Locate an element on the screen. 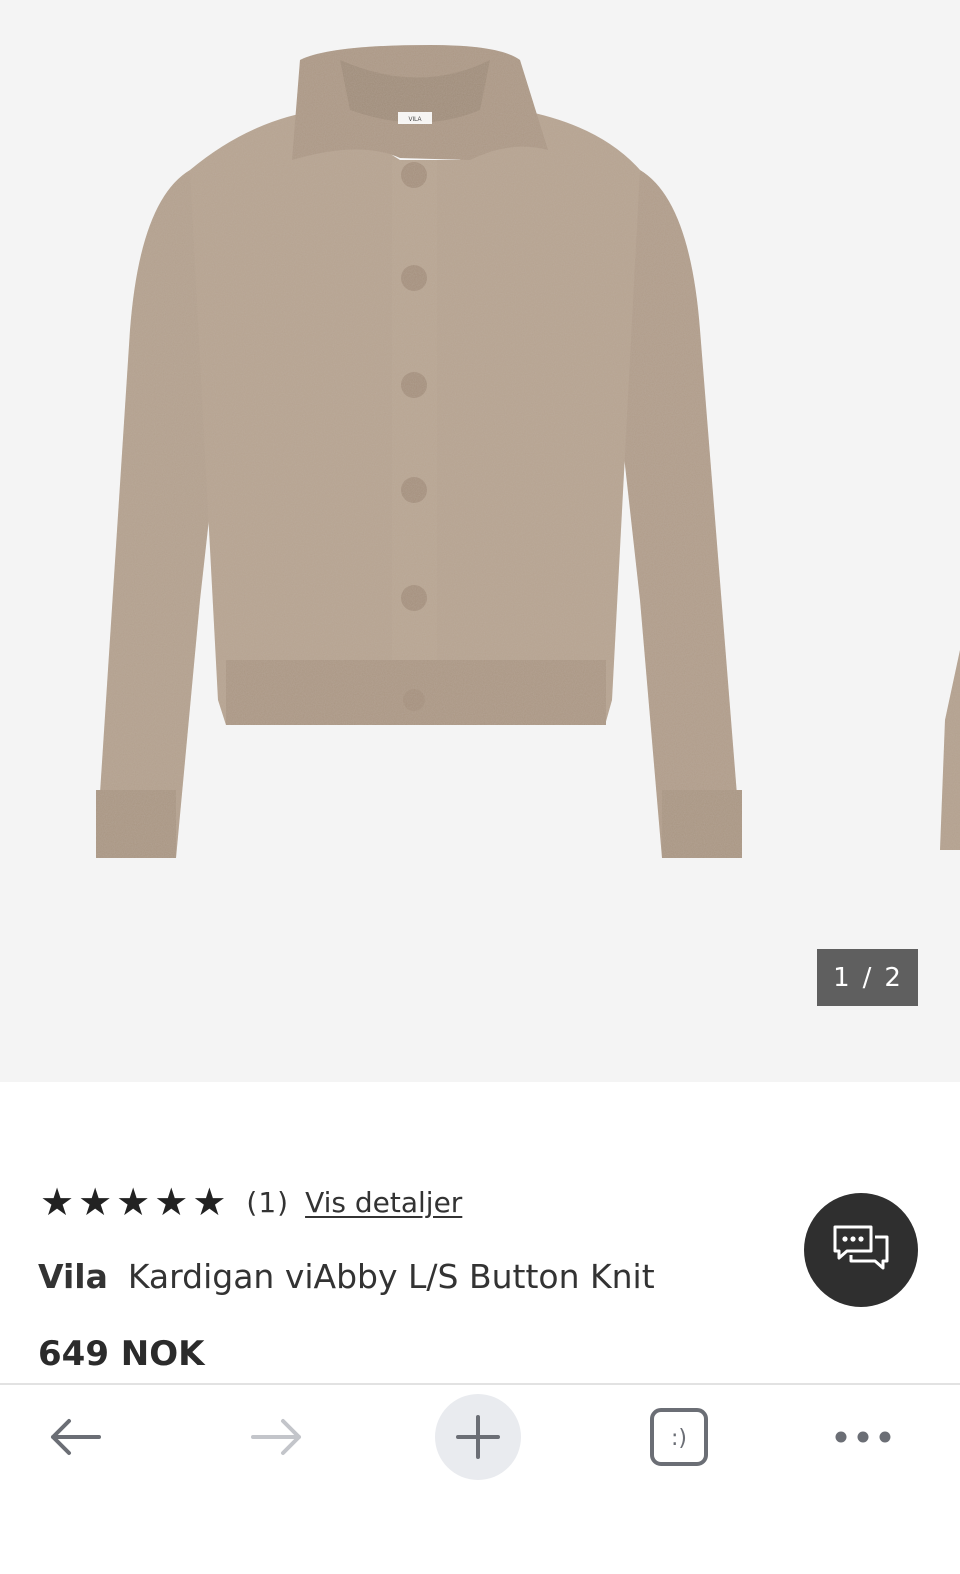  arrow-left-icon is located at coordinates (76, 1437).